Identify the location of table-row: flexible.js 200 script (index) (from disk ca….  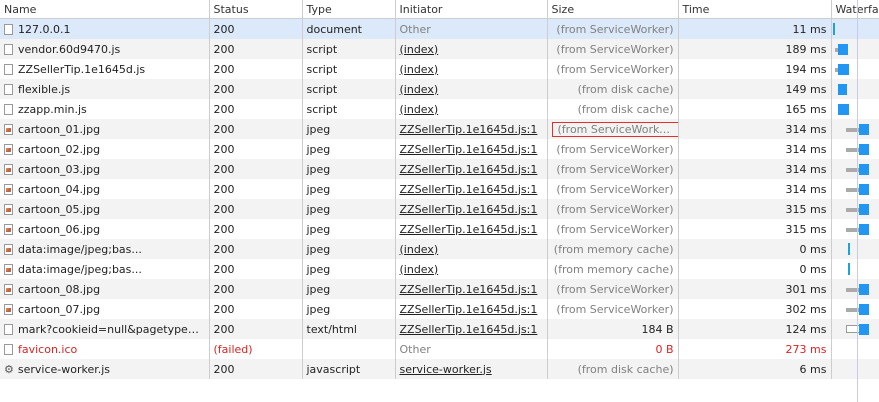
(439, 89).